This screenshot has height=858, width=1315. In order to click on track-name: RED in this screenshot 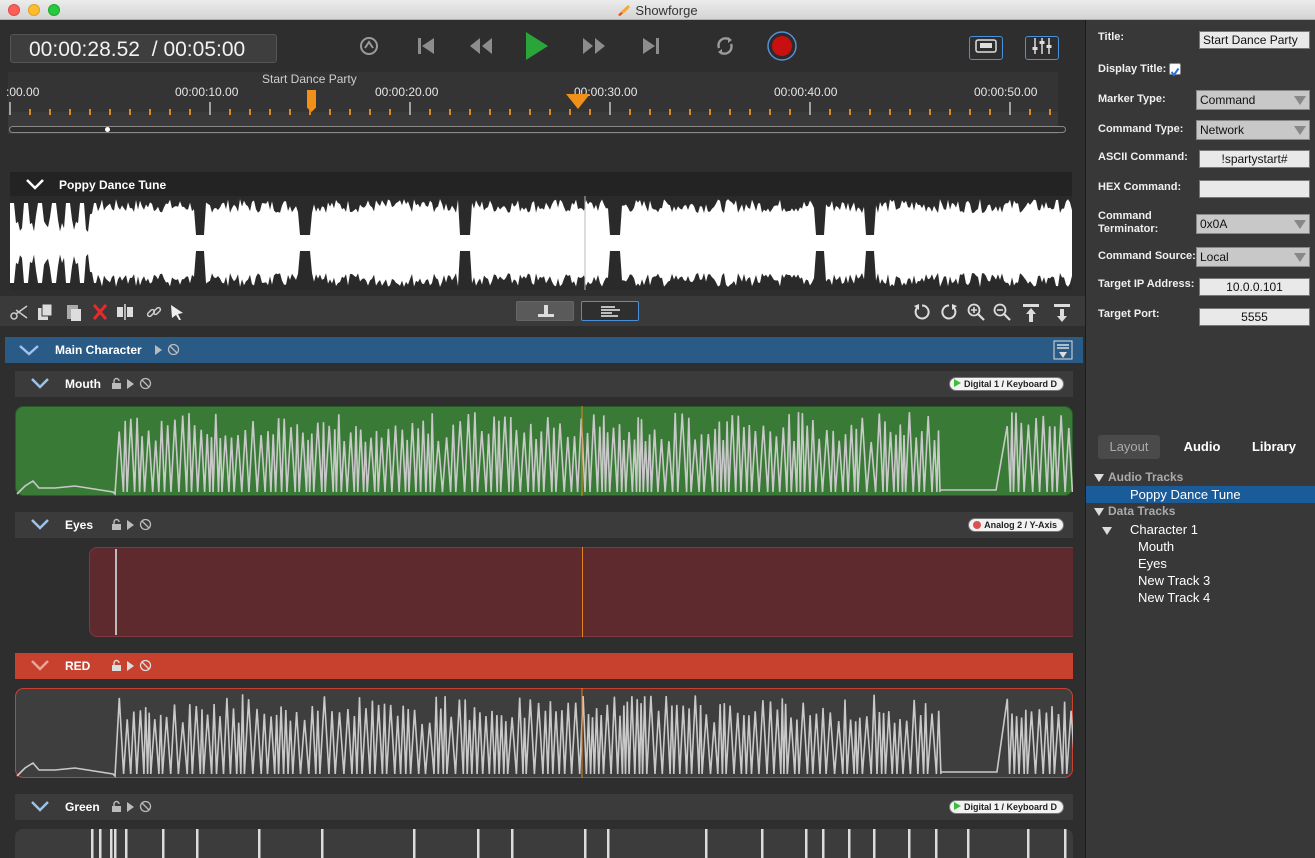, I will do `click(78, 666)`.